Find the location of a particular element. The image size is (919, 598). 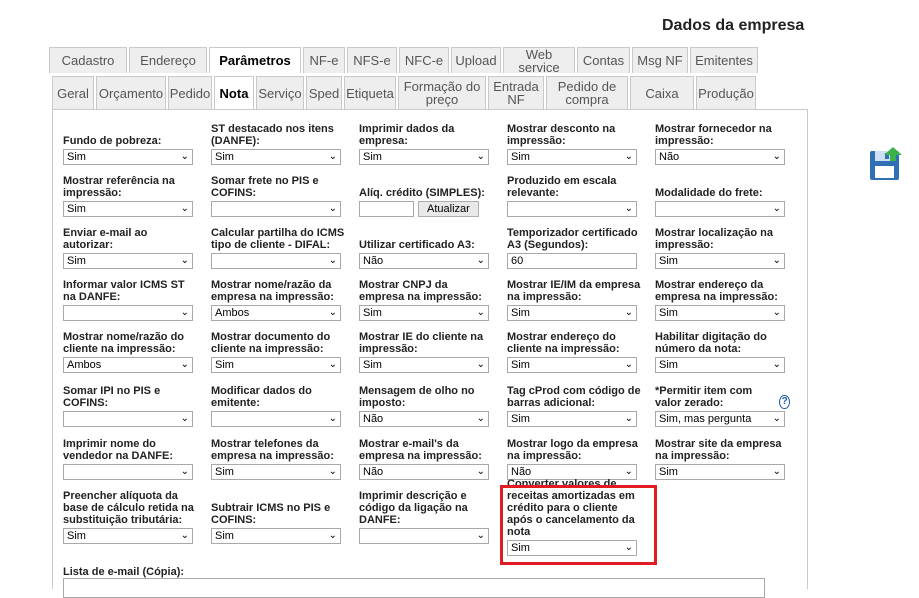

subtab-entrada-nf: Entrada NF is located at coordinates (516, 92).